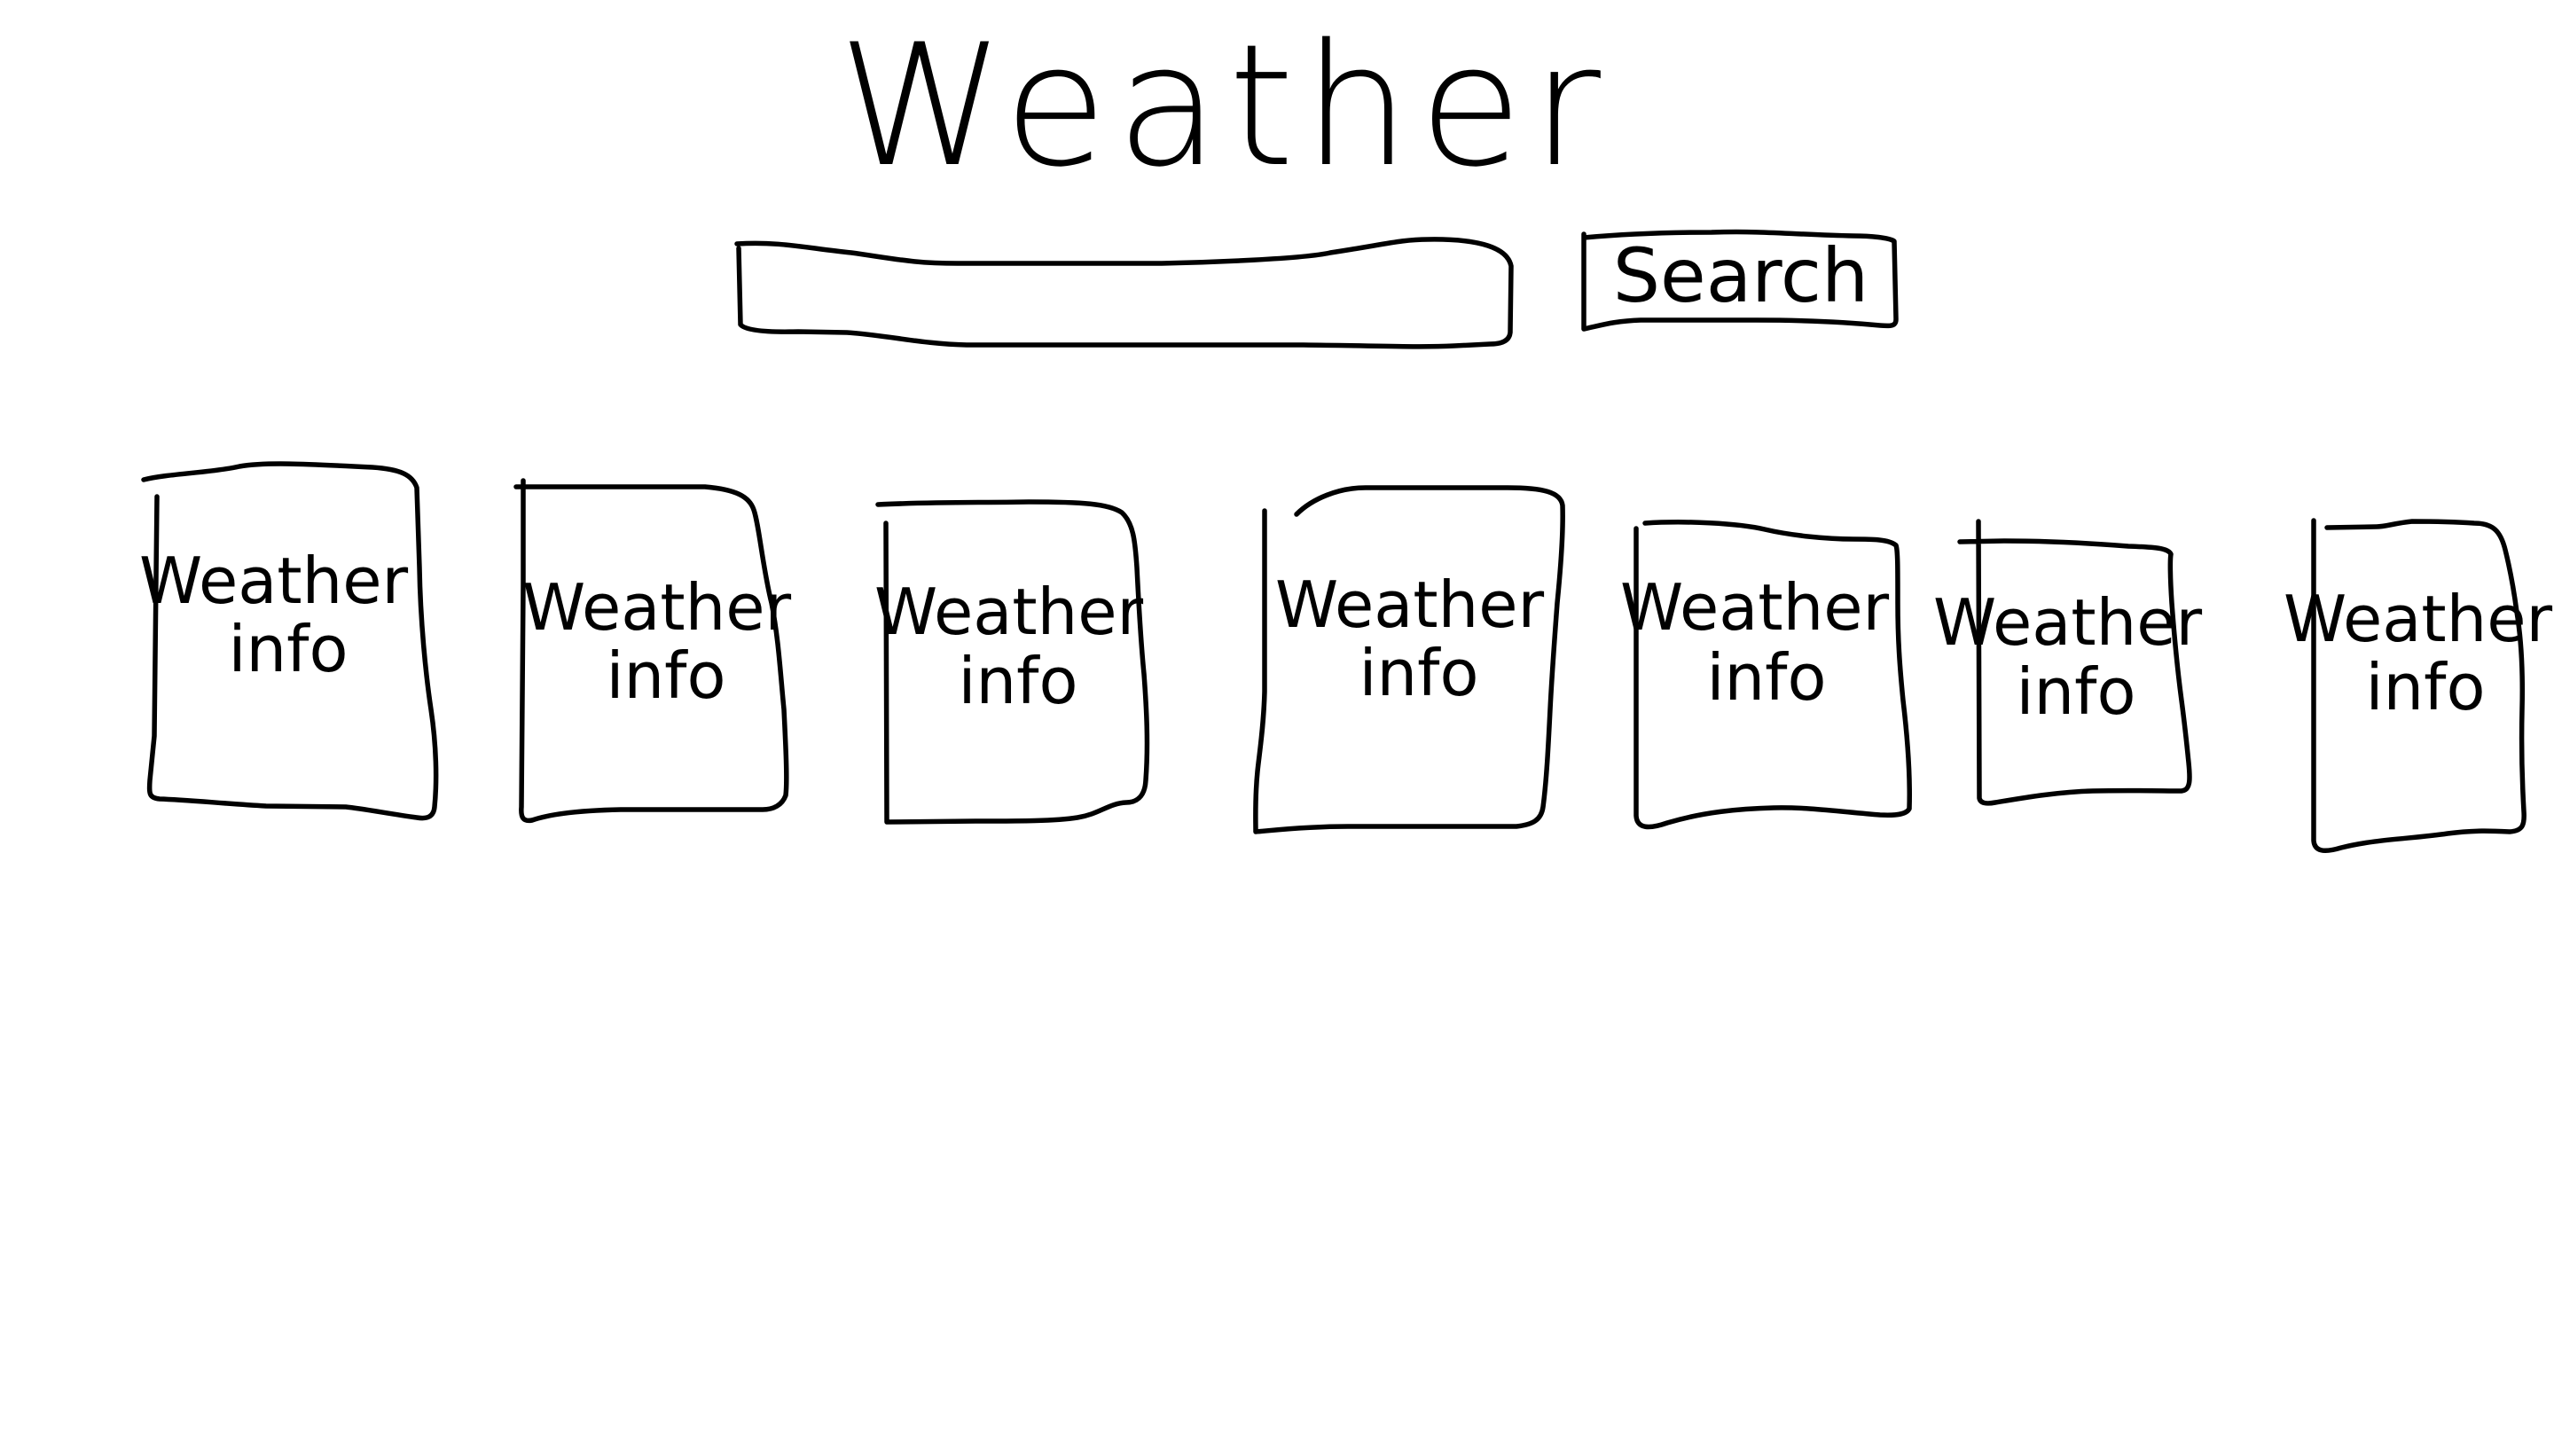 This screenshot has width=2554, height=1456. I want to click on search-button: Search, so click(1740, 280).